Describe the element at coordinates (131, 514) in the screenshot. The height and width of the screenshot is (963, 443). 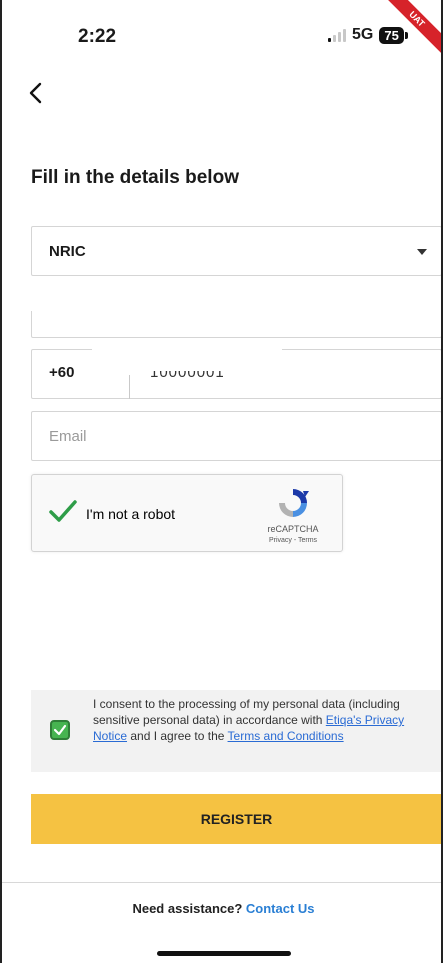
I see `recaptcha-label: I'm not a robot` at that location.